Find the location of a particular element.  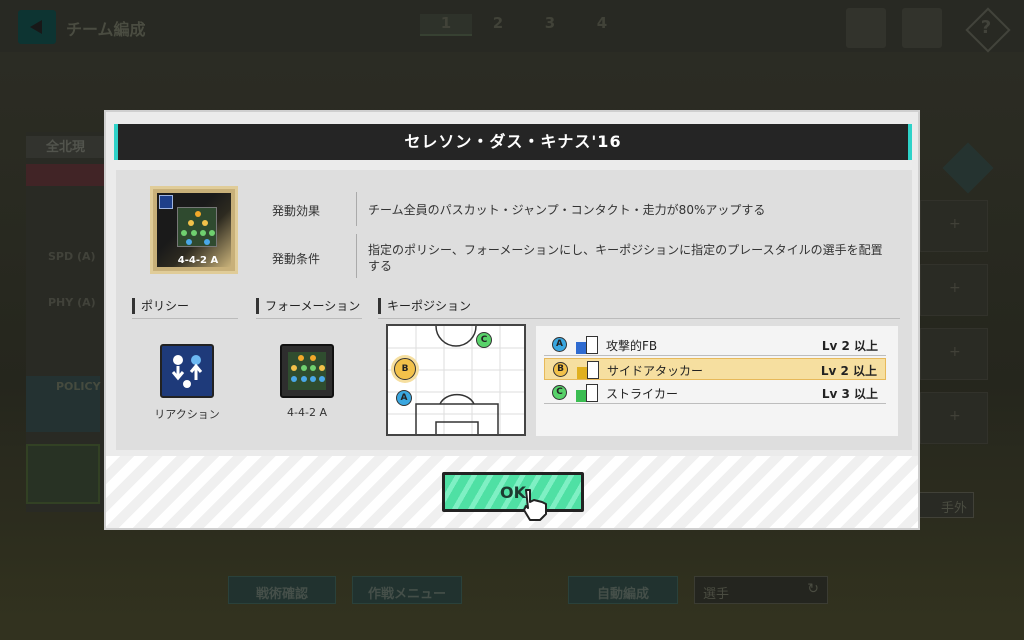

effect-value: チーム全員のパスカット・ジャンプ・コンタクト・走力が80%アップする is located at coordinates (567, 210).